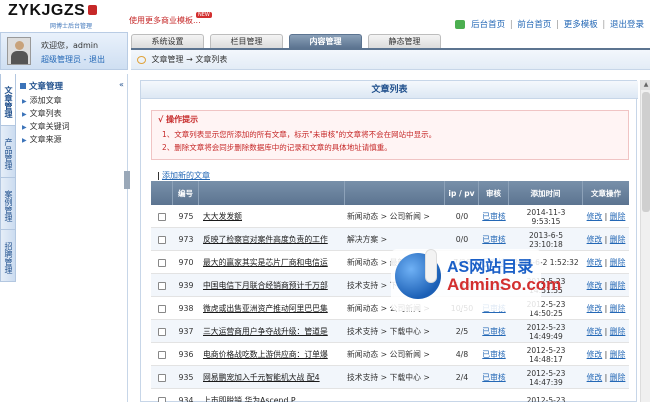 Image resolution: width=650 pixels, height=402 pixels. I want to click on breadcrumb-item: 文章列表, so click(211, 59).